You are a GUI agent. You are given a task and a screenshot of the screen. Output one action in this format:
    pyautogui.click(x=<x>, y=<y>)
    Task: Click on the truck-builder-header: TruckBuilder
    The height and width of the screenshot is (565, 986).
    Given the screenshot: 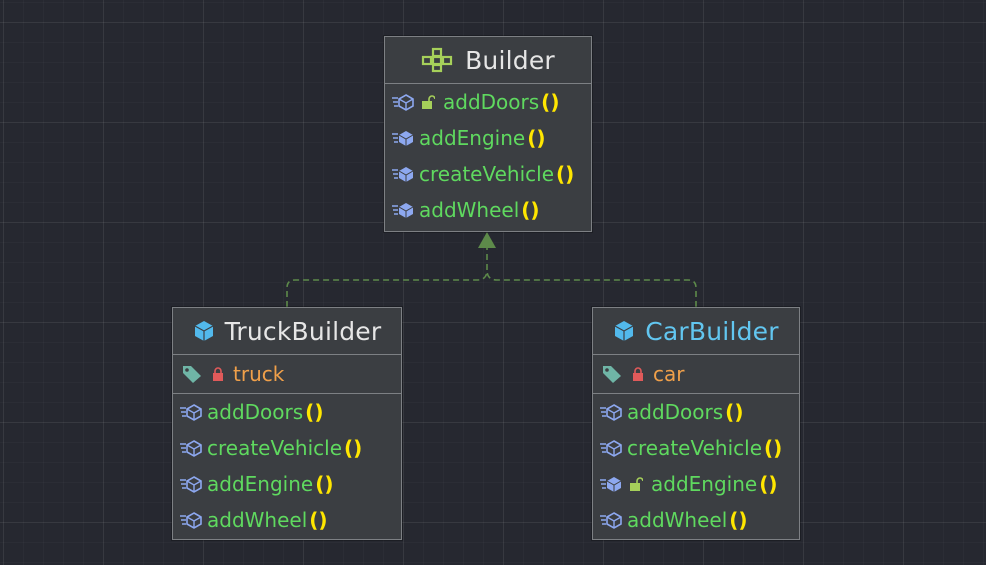 What is the action you would take?
    pyautogui.click(x=287, y=331)
    